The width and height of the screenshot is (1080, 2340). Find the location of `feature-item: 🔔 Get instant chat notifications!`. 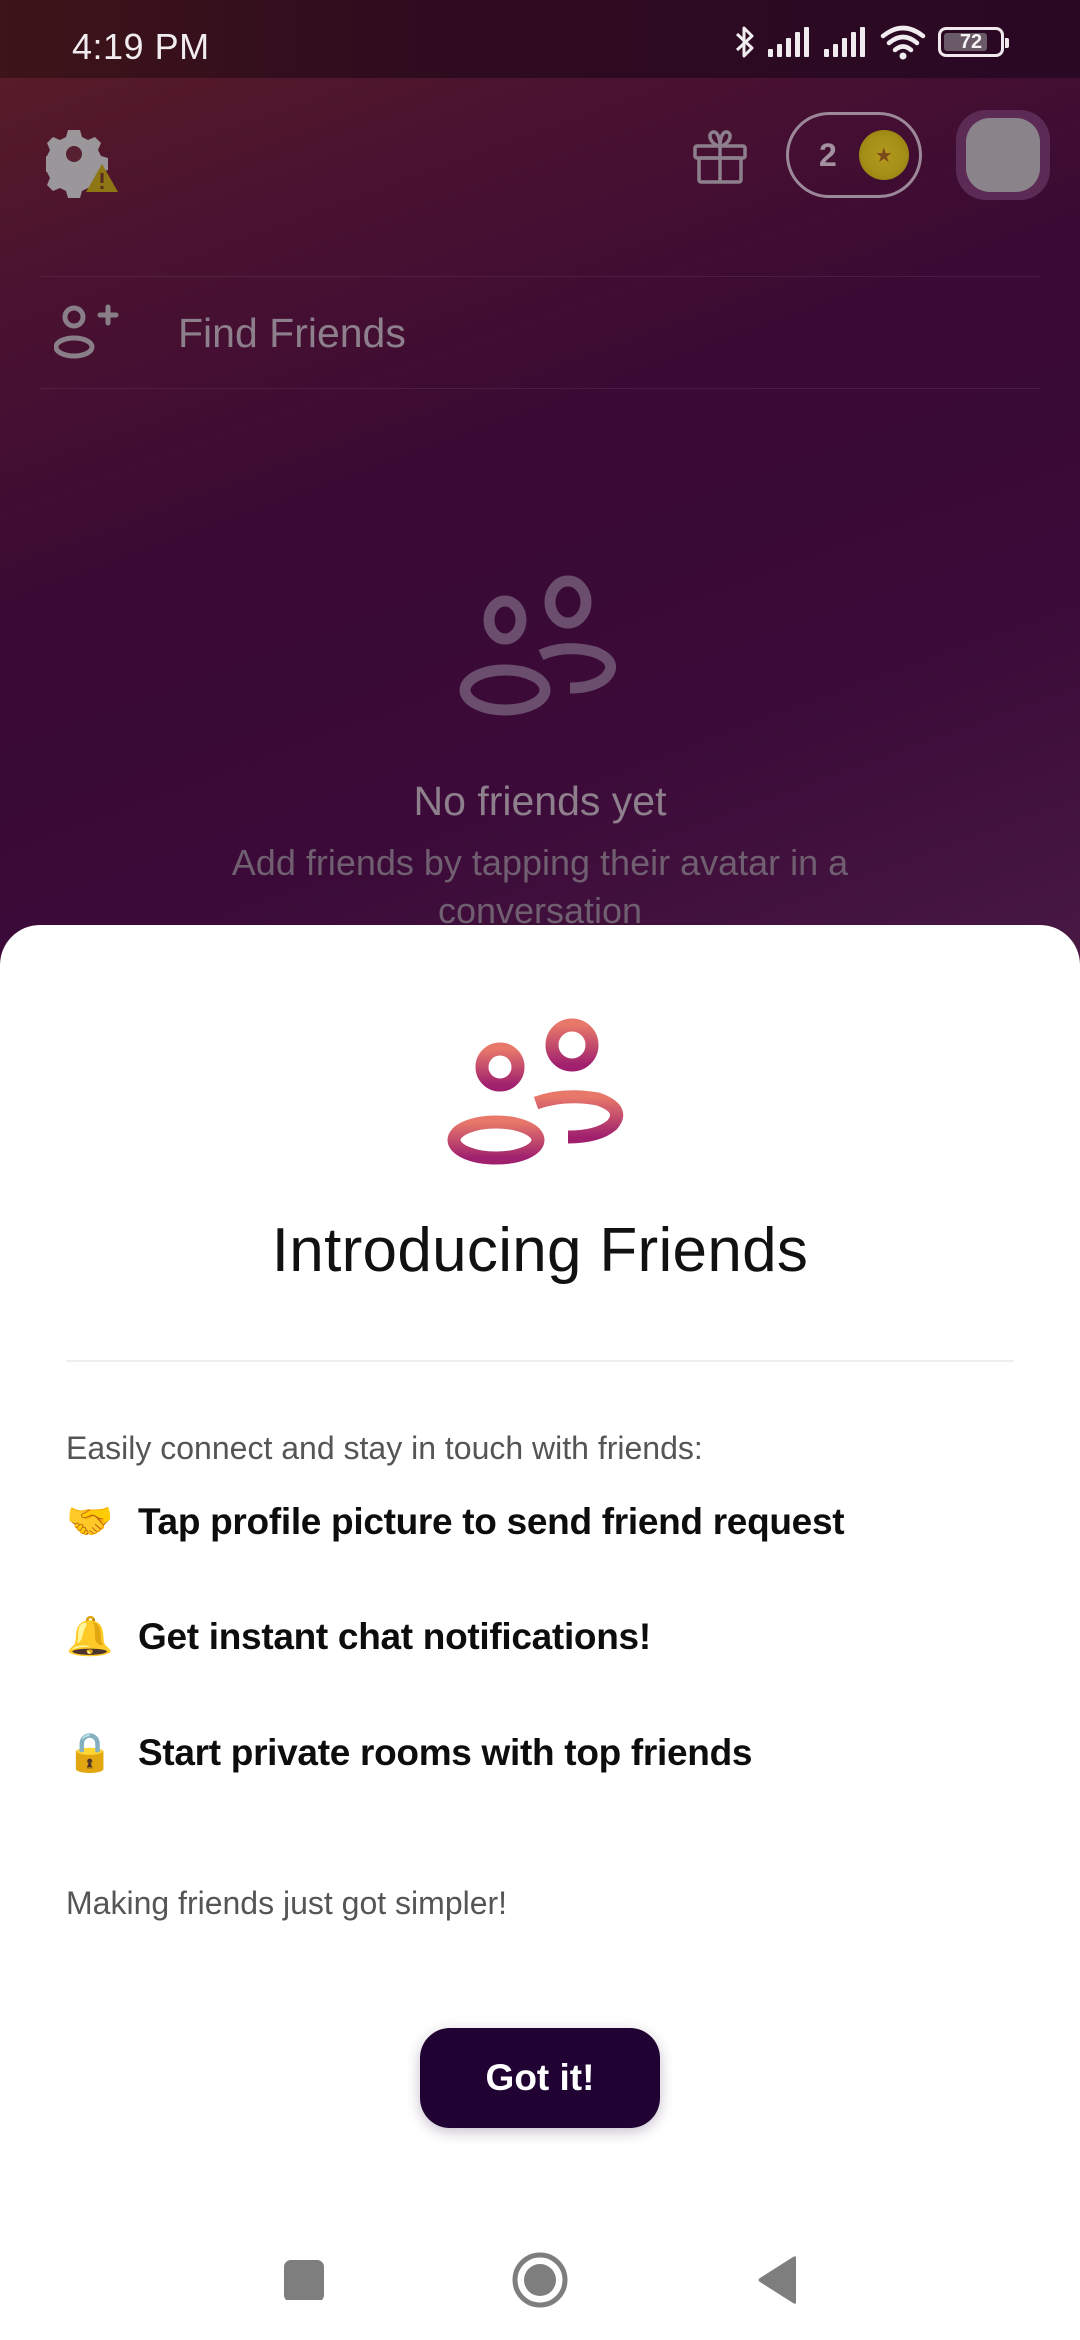

feature-item: 🔔 Get instant chat notifications! is located at coordinates (358, 1637).